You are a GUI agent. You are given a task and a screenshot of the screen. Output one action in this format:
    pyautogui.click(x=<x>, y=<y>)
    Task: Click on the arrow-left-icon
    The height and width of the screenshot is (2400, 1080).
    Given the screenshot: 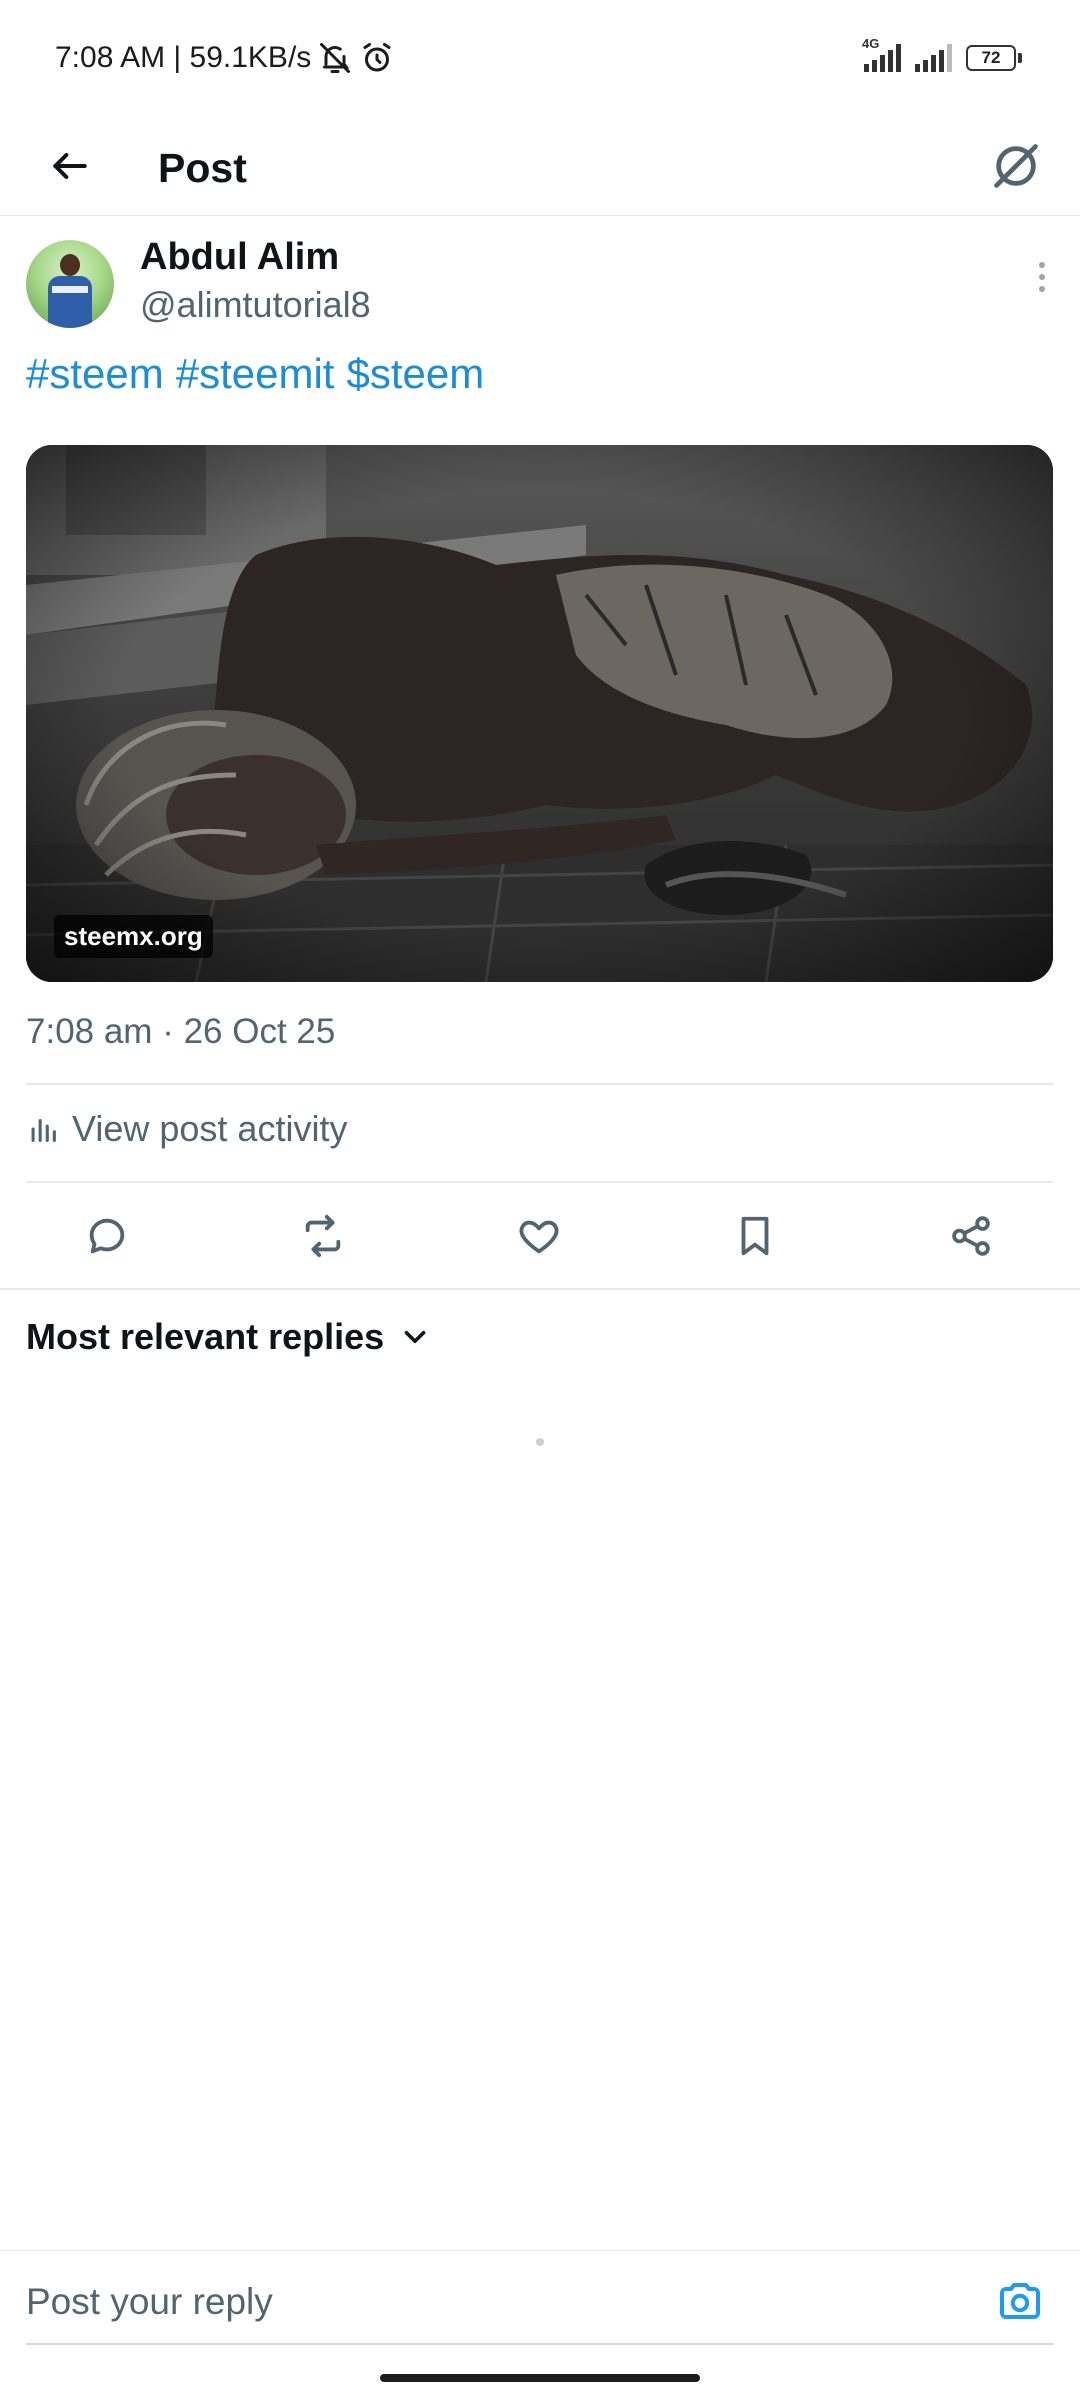 What is the action you would take?
    pyautogui.click(x=70, y=166)
    